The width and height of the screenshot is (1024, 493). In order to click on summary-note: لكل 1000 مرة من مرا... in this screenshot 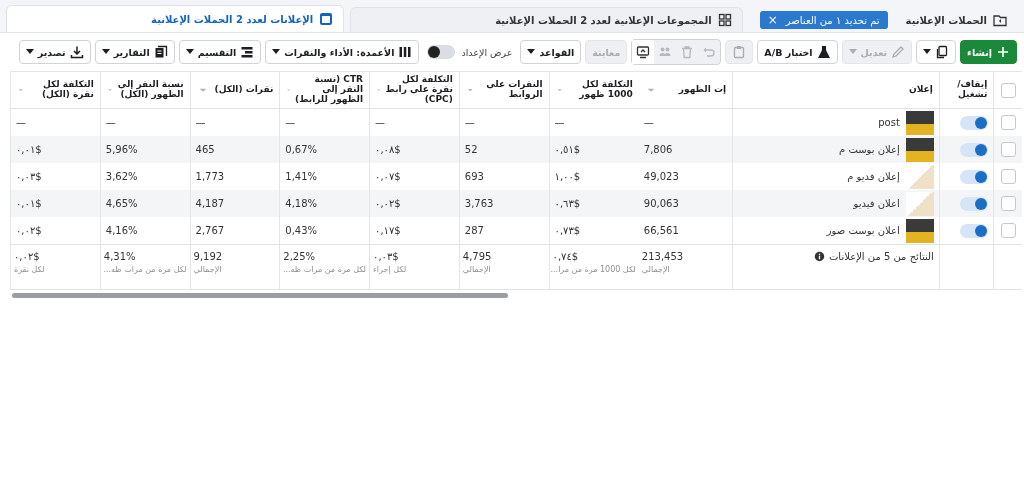, I will do `click(594, 269)`.